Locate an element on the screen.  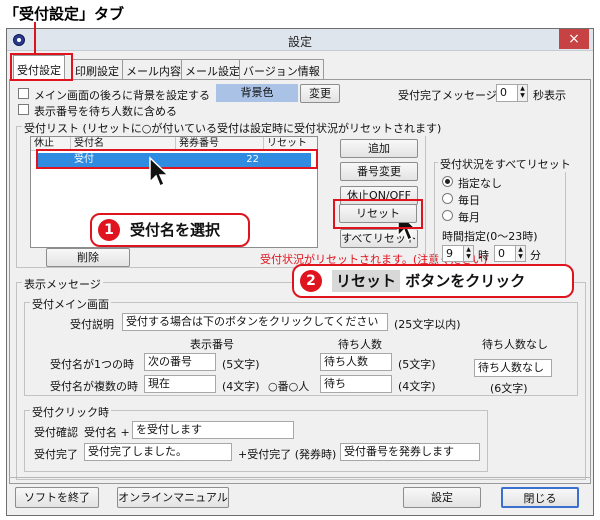
click-group-title: 受付クリック時 is located at coordinates (70, 412).